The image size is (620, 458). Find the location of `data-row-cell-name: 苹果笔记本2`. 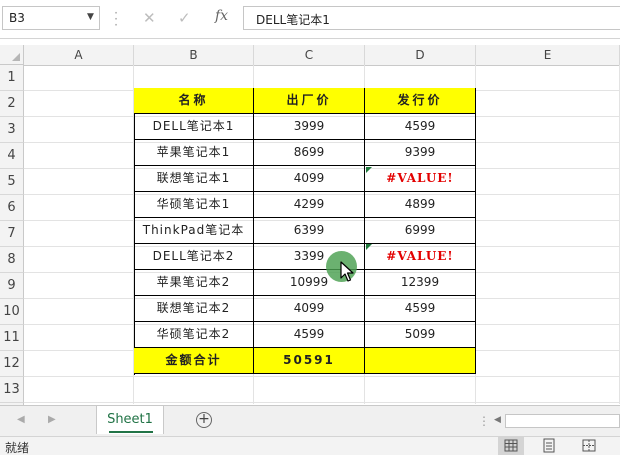

data-row-cell-name: 苹果笔记本2 is located at coordinates (194, 283).